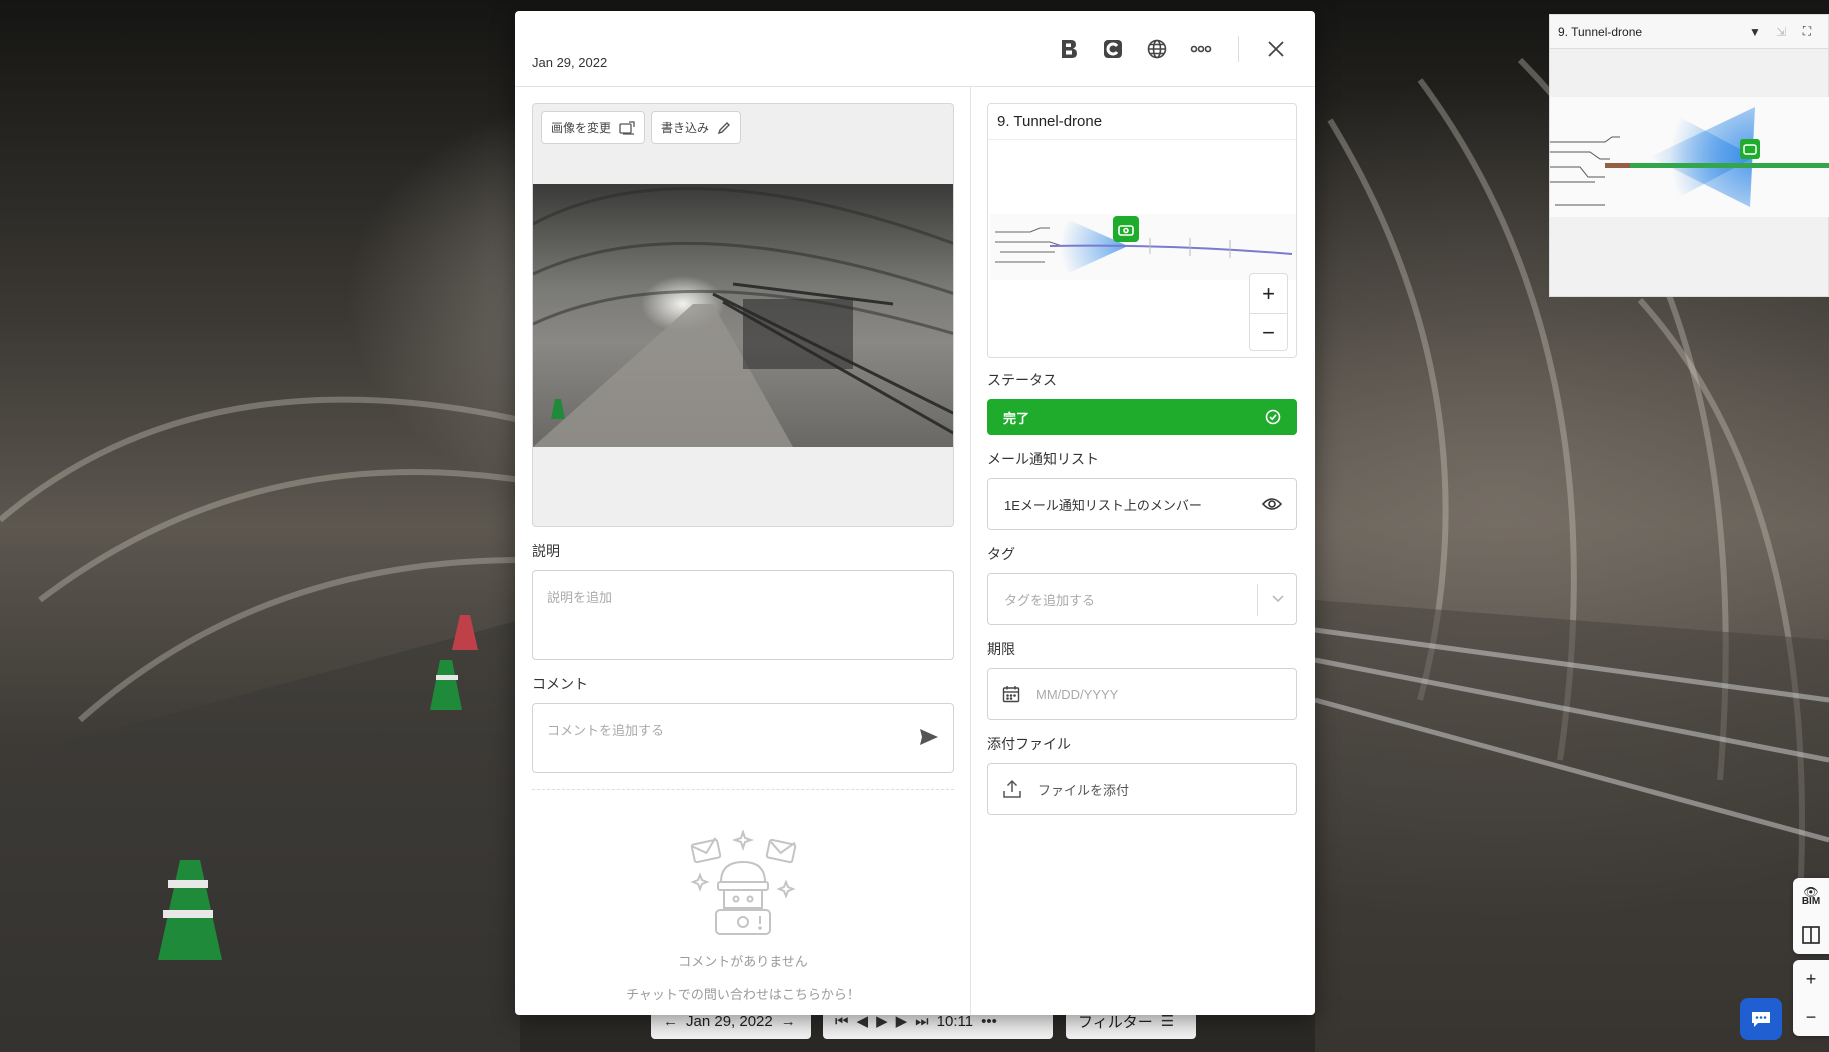 The width and height of the screenshot is (1829, 1052). What do you see at coordinates (1103, 505) in the screenshot?
I see `notify-value: 1Eメール通知リスト上のメンバー` at bounding box center [1103, 505].